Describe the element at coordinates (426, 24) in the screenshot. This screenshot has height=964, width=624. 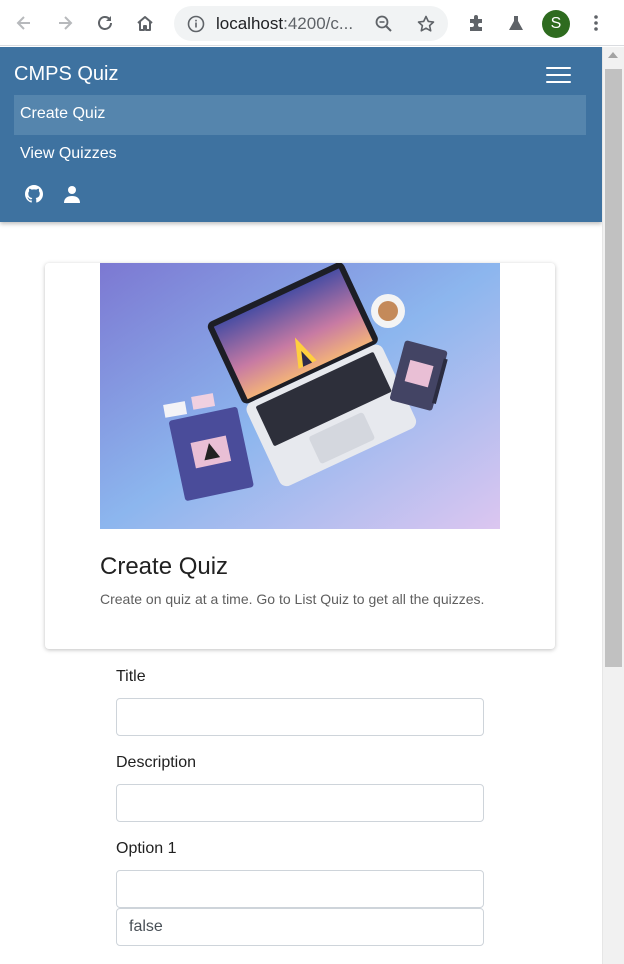
I see `bookmark-star-icon` at that location.